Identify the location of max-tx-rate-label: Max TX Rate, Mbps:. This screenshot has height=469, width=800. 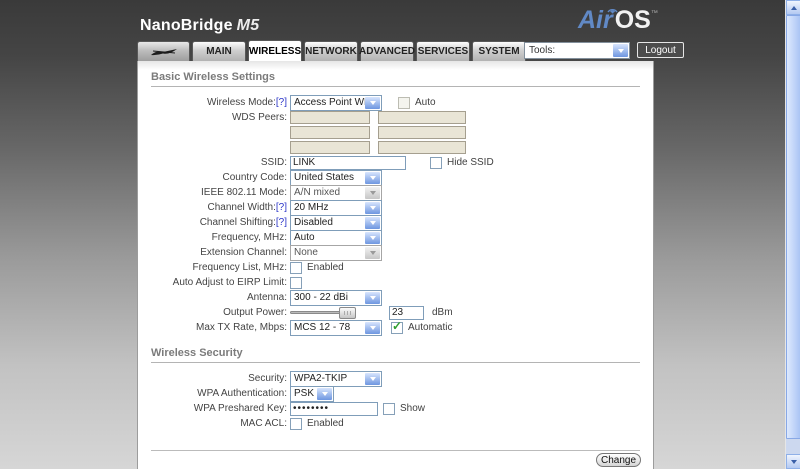
(241, 327).